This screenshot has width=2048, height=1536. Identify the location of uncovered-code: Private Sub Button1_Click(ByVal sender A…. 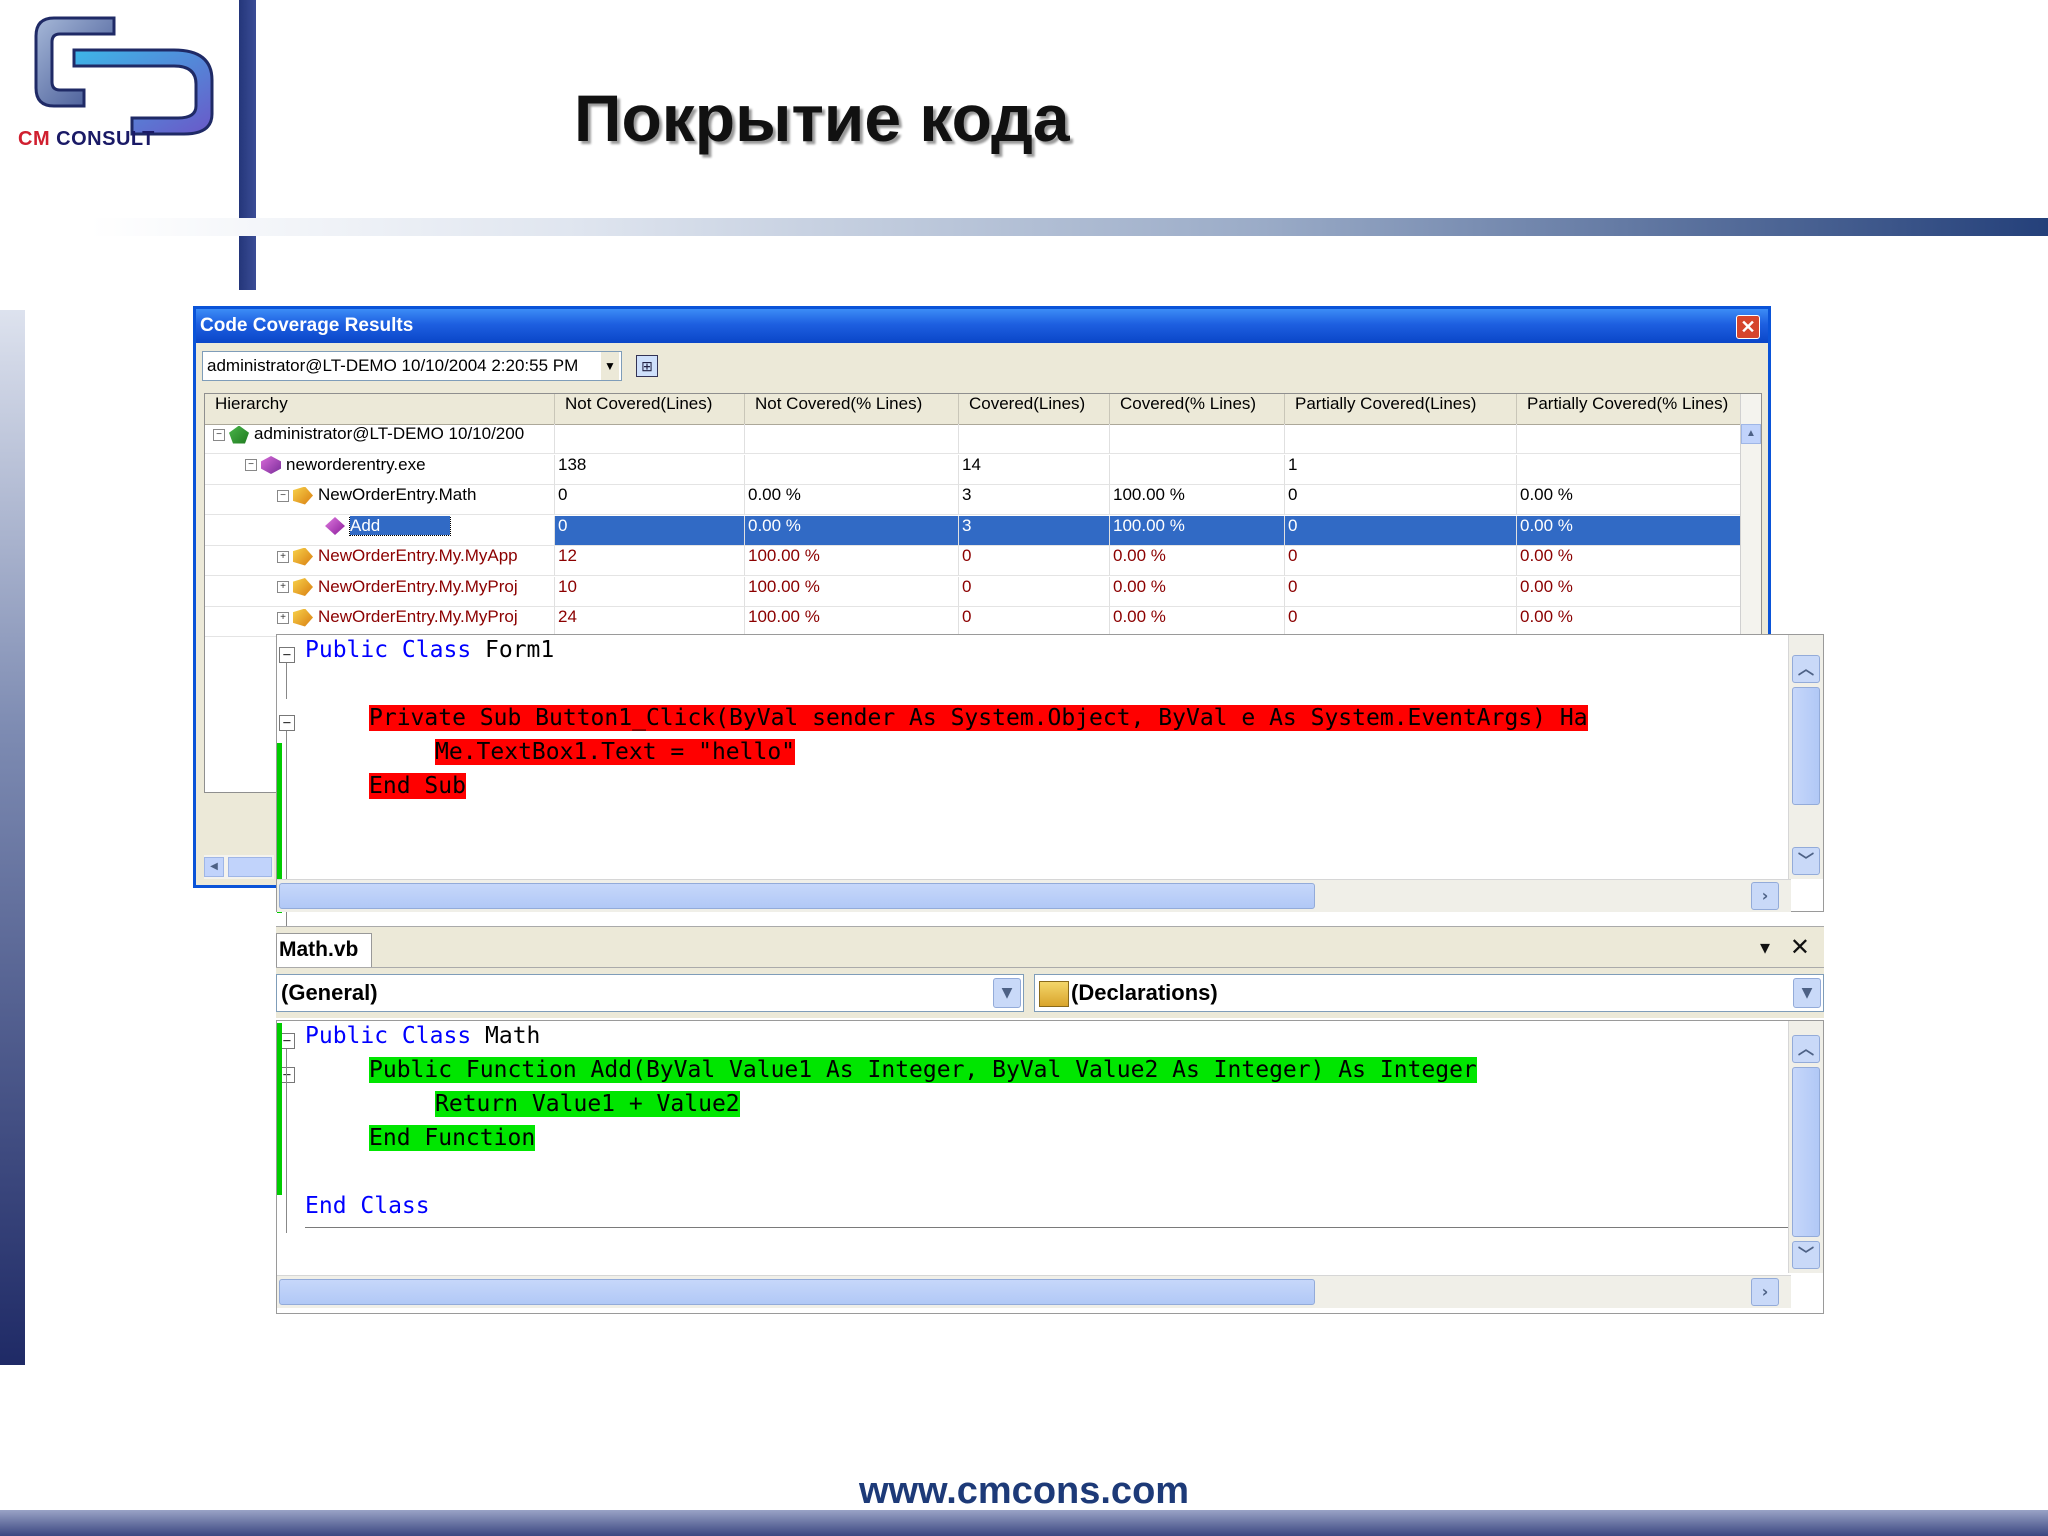
(978, 718).